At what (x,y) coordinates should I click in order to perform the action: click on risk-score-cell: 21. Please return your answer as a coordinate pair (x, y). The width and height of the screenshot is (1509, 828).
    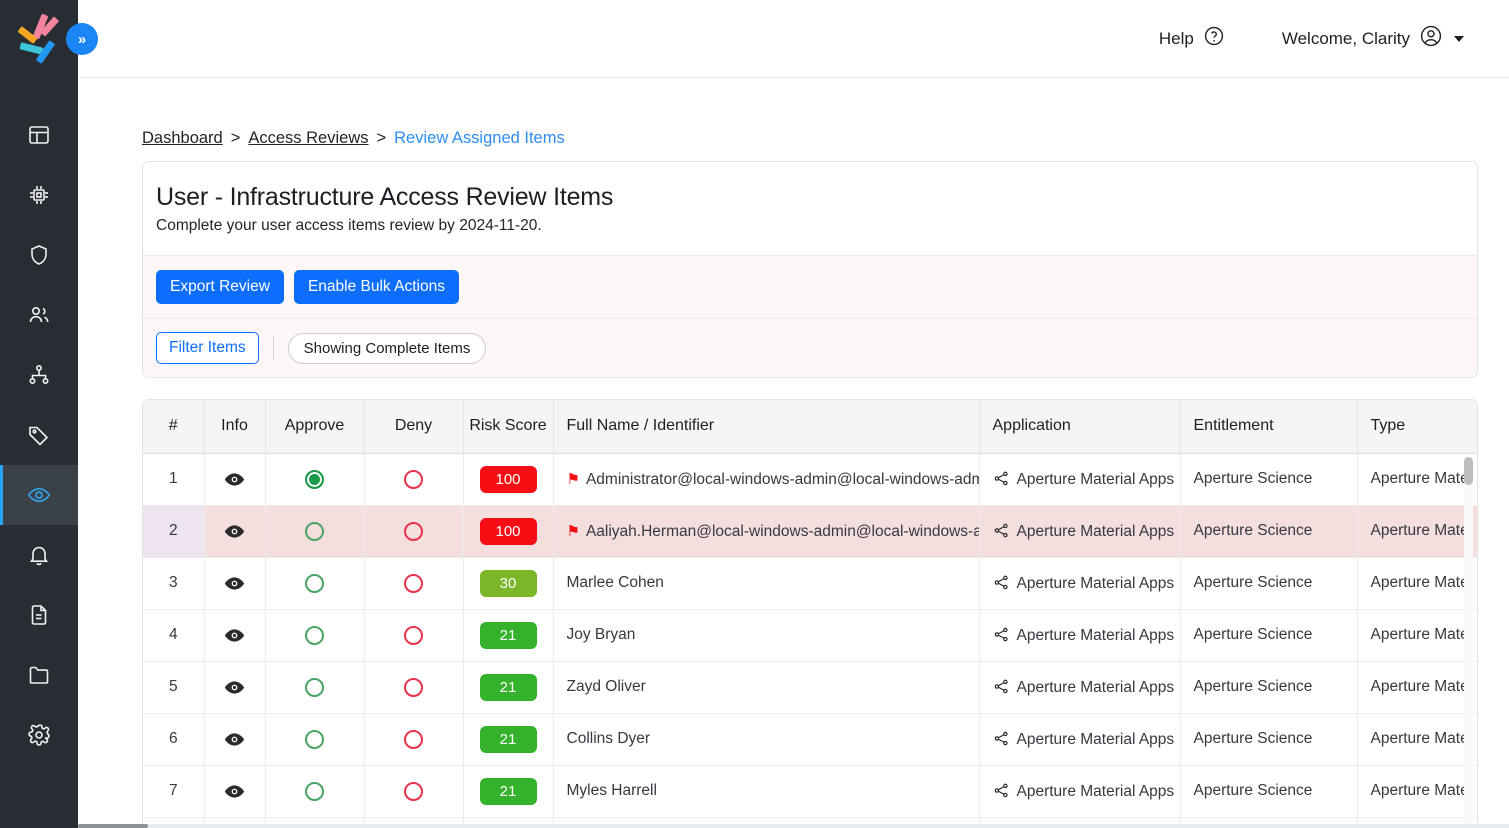
    Looking at the image, I should click on (508, 791).